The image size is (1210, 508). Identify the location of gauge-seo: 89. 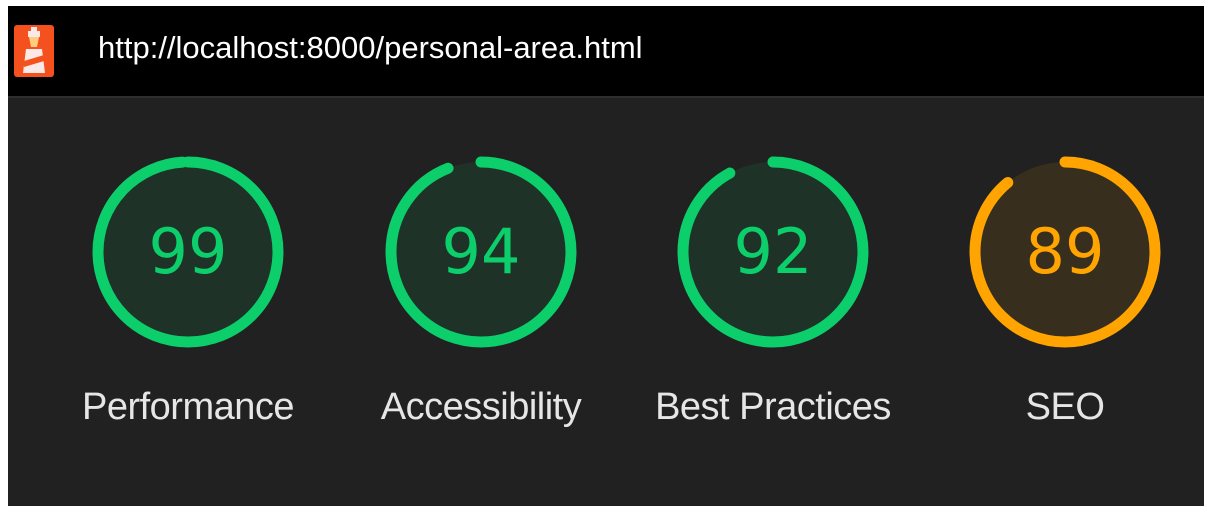
(1065, 252).